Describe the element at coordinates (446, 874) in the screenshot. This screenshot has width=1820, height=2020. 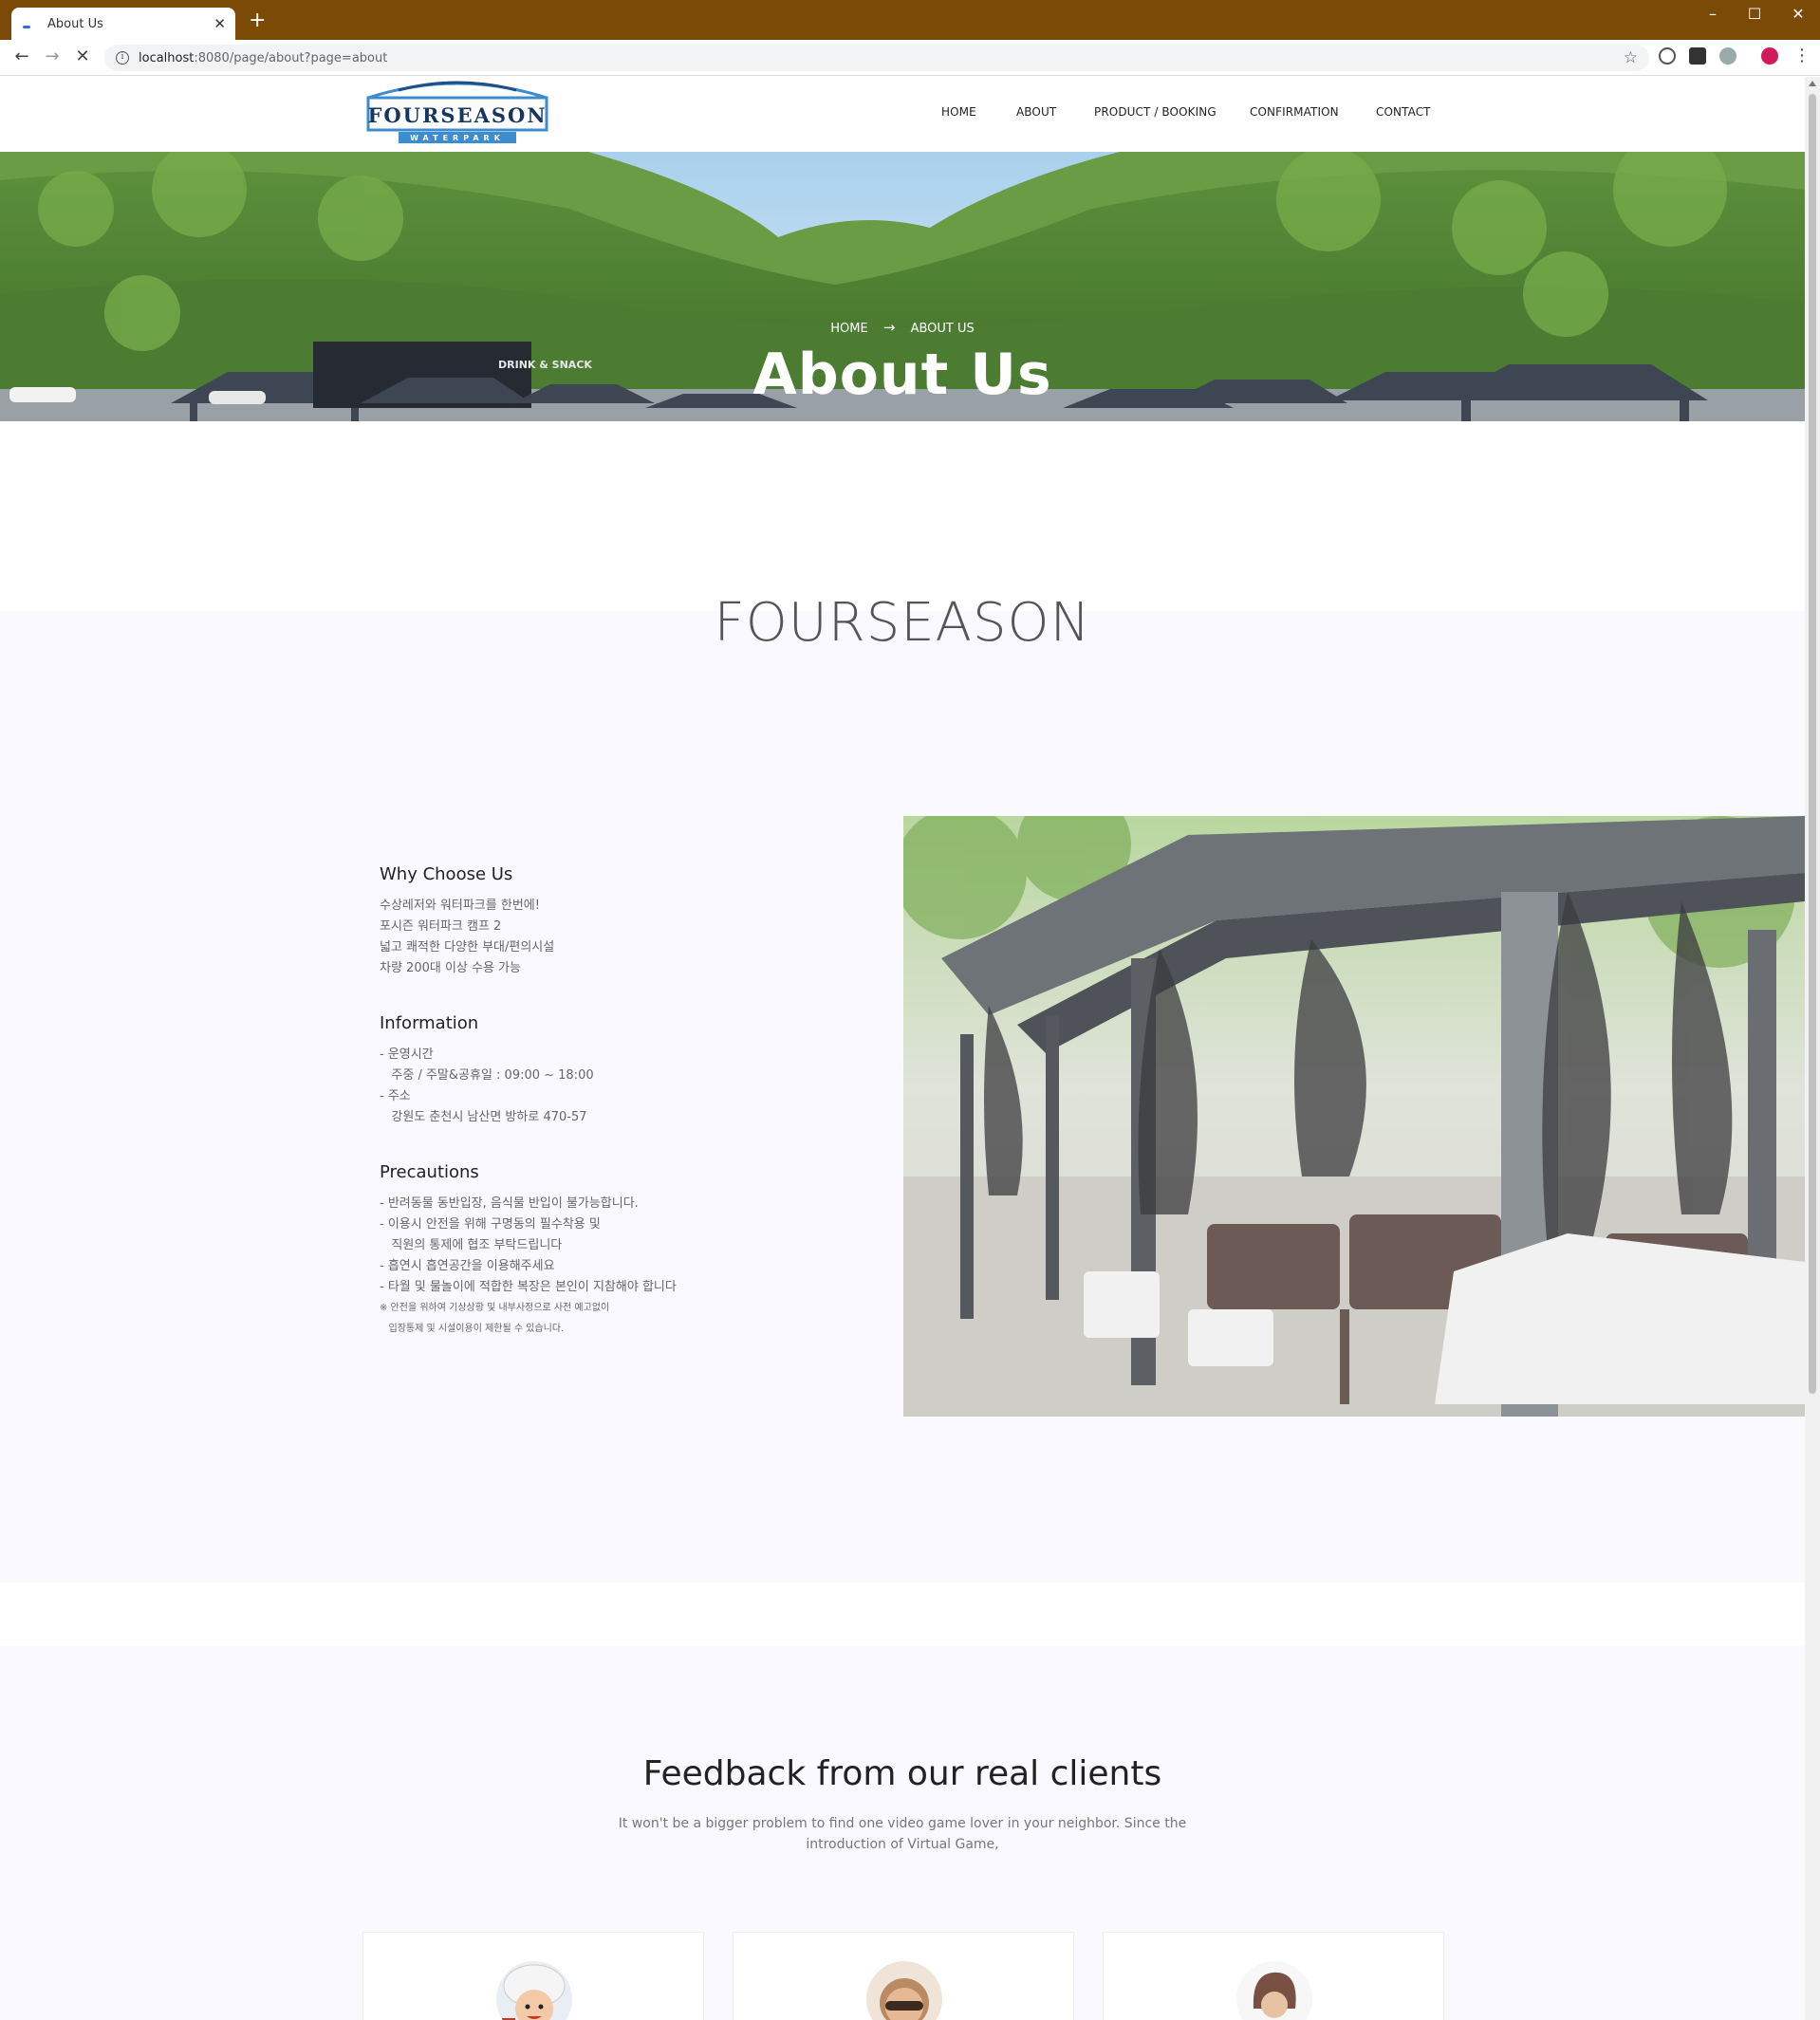
I see `why-choose-heading: Why Choose Us` at that location.